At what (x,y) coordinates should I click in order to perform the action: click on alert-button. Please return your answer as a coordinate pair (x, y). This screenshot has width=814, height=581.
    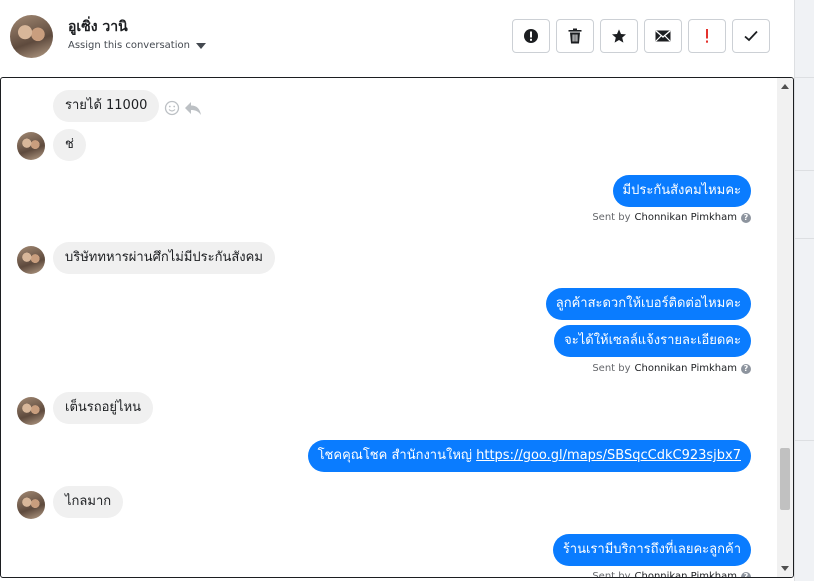
    Looking at the image, I should click on (531, 36).